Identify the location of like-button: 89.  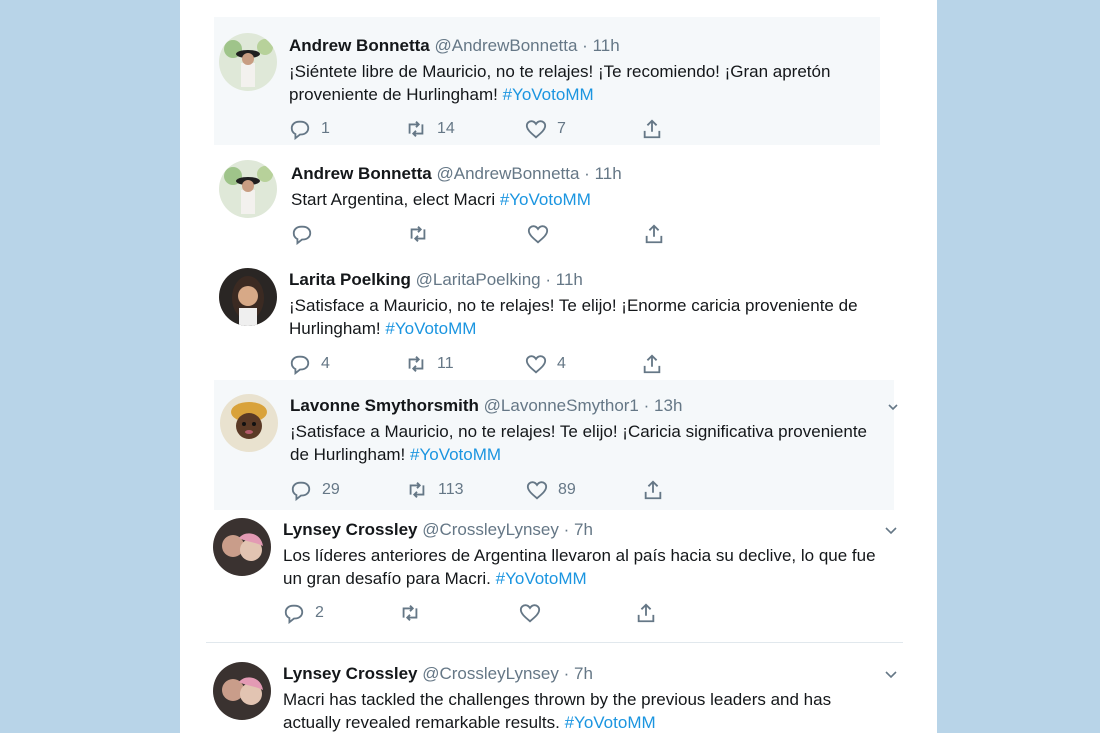
(551, 490).